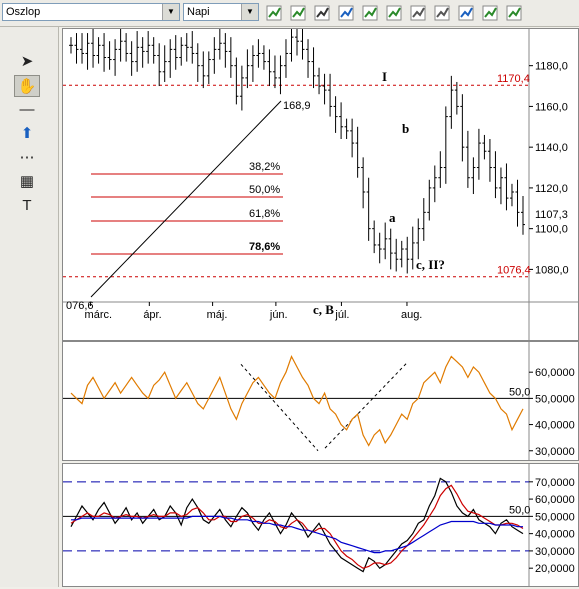 This screenshot has width=579, height=589. I want to click on price-tick-label: 1080,0, so click(552, 270).